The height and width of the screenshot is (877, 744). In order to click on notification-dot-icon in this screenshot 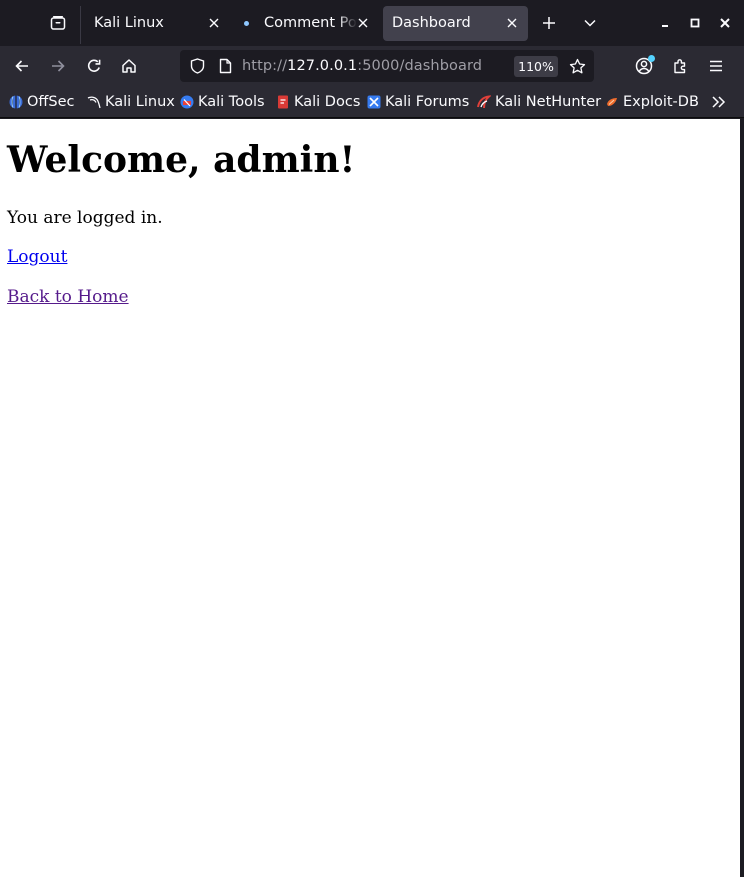, I will do `click(651, 58)`.